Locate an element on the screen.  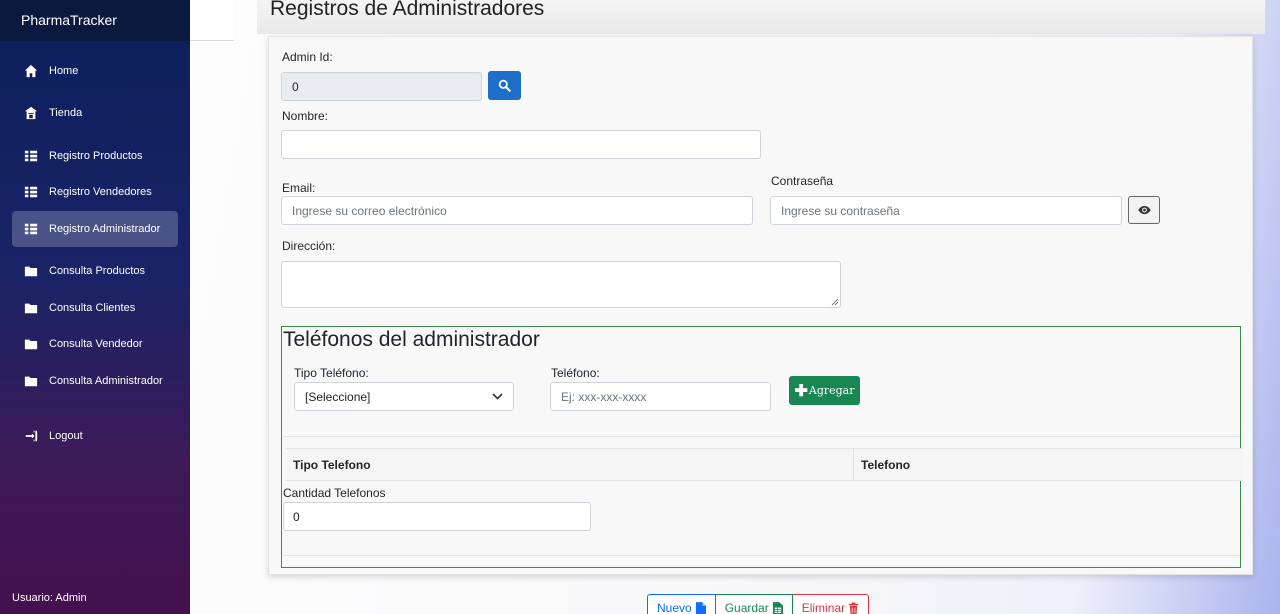
sidebar-item-label: Tienda is located at coordinates (66, 113).